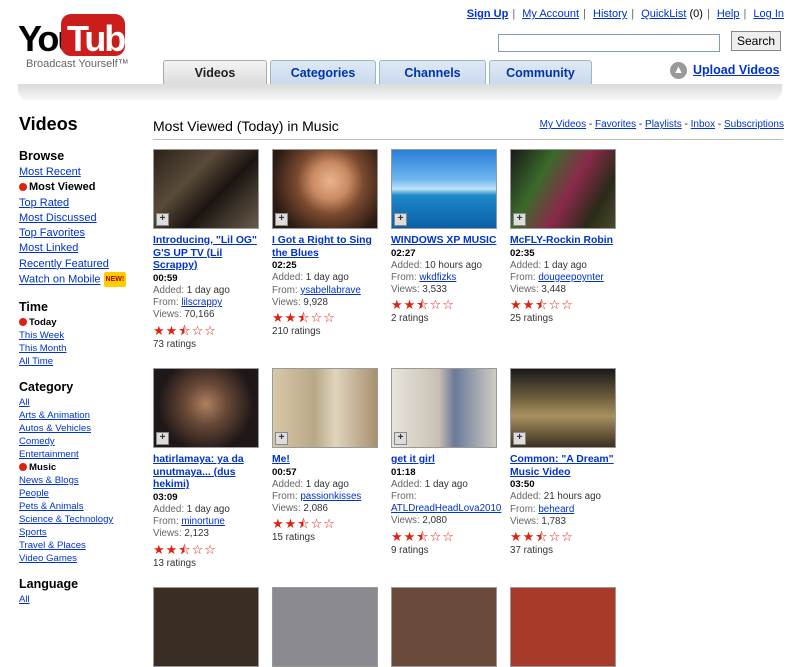 The width and height of the screenshot is (800, 667). I want to click on video-author-link: lilscrappy, so click(201, 302).